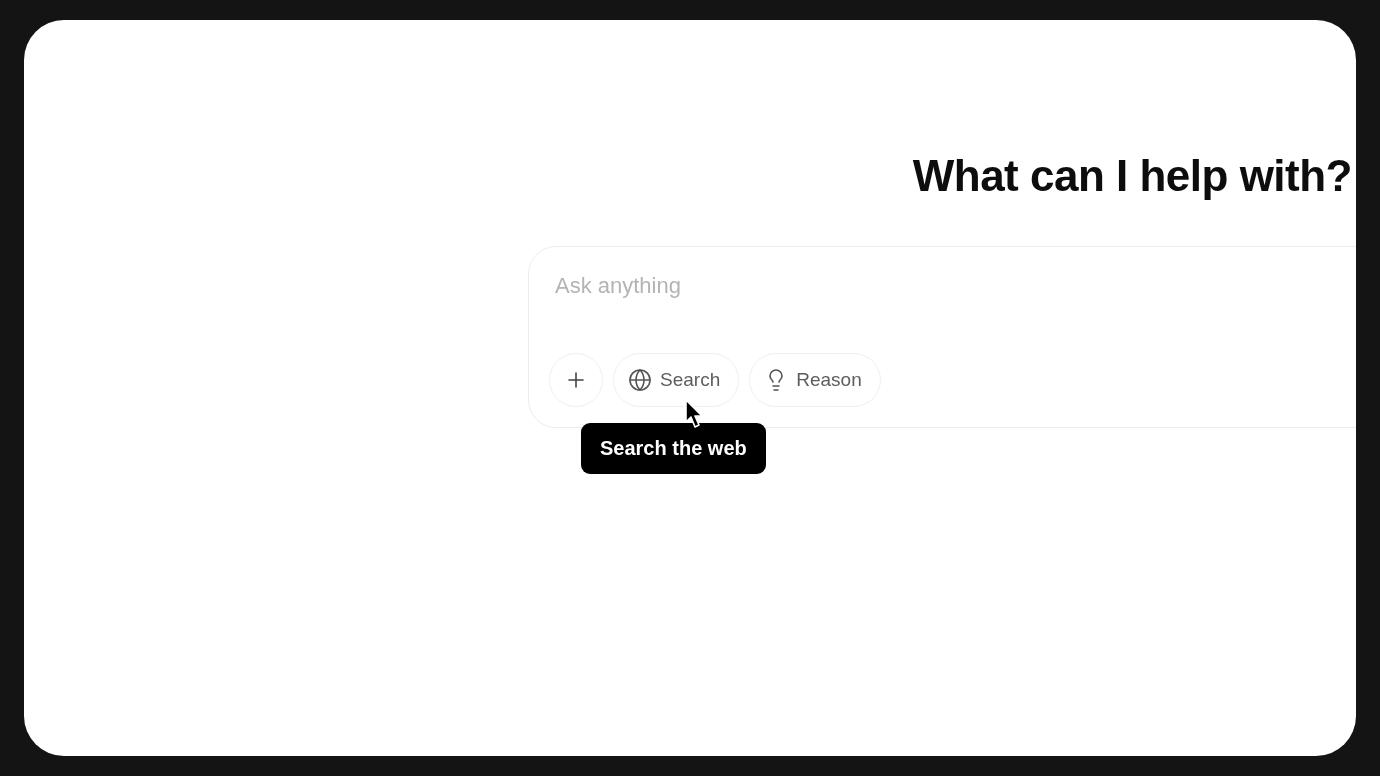  I want to click on search-button: Search, so click(676, 380).